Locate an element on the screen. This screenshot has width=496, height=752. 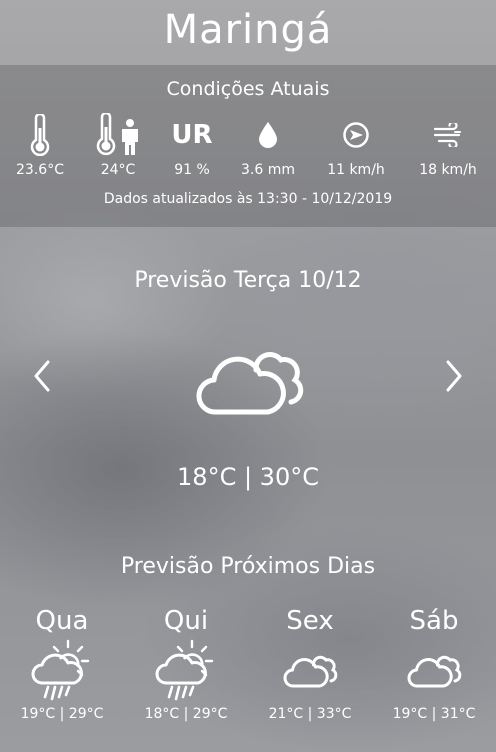
metric-value: 91 % is located at coordinates (192, 170).